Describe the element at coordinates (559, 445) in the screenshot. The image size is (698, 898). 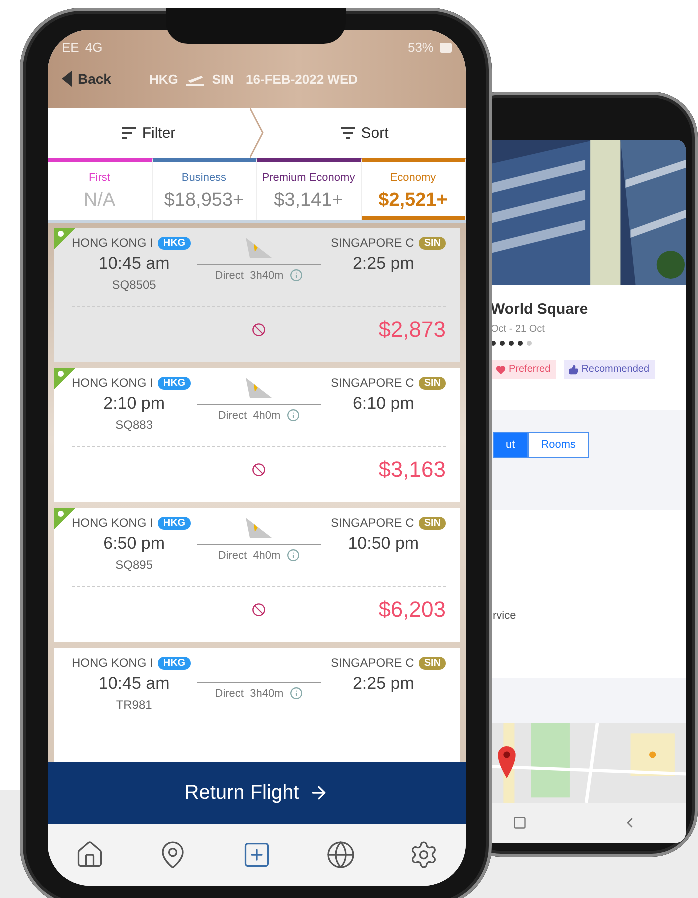
I see `tab: Rooms` at that location.